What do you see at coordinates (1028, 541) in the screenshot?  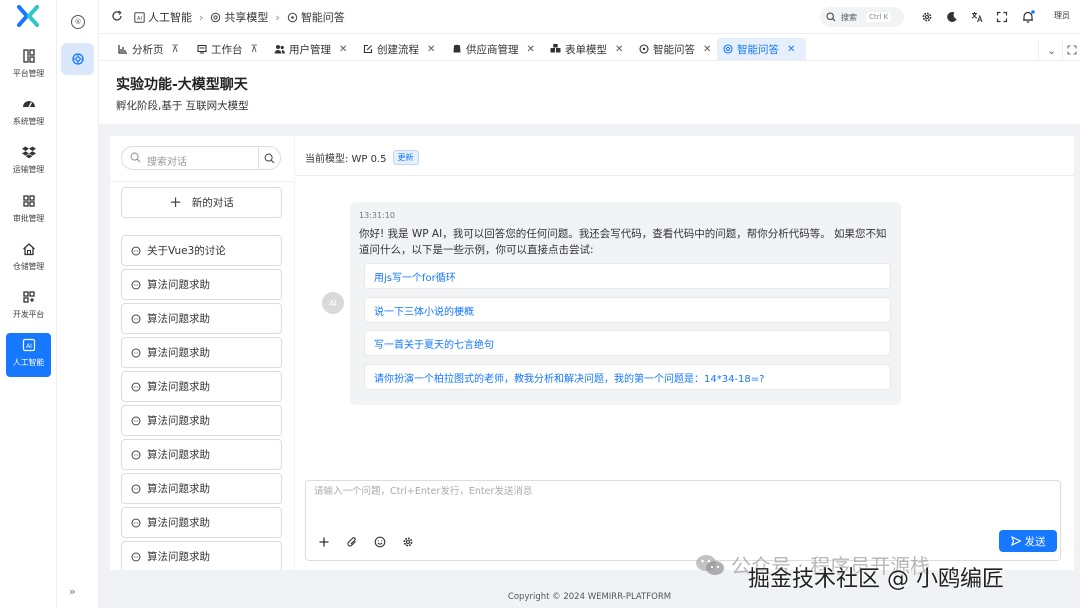 I see `send-button: 发送` at bounding box center [1028, 541].